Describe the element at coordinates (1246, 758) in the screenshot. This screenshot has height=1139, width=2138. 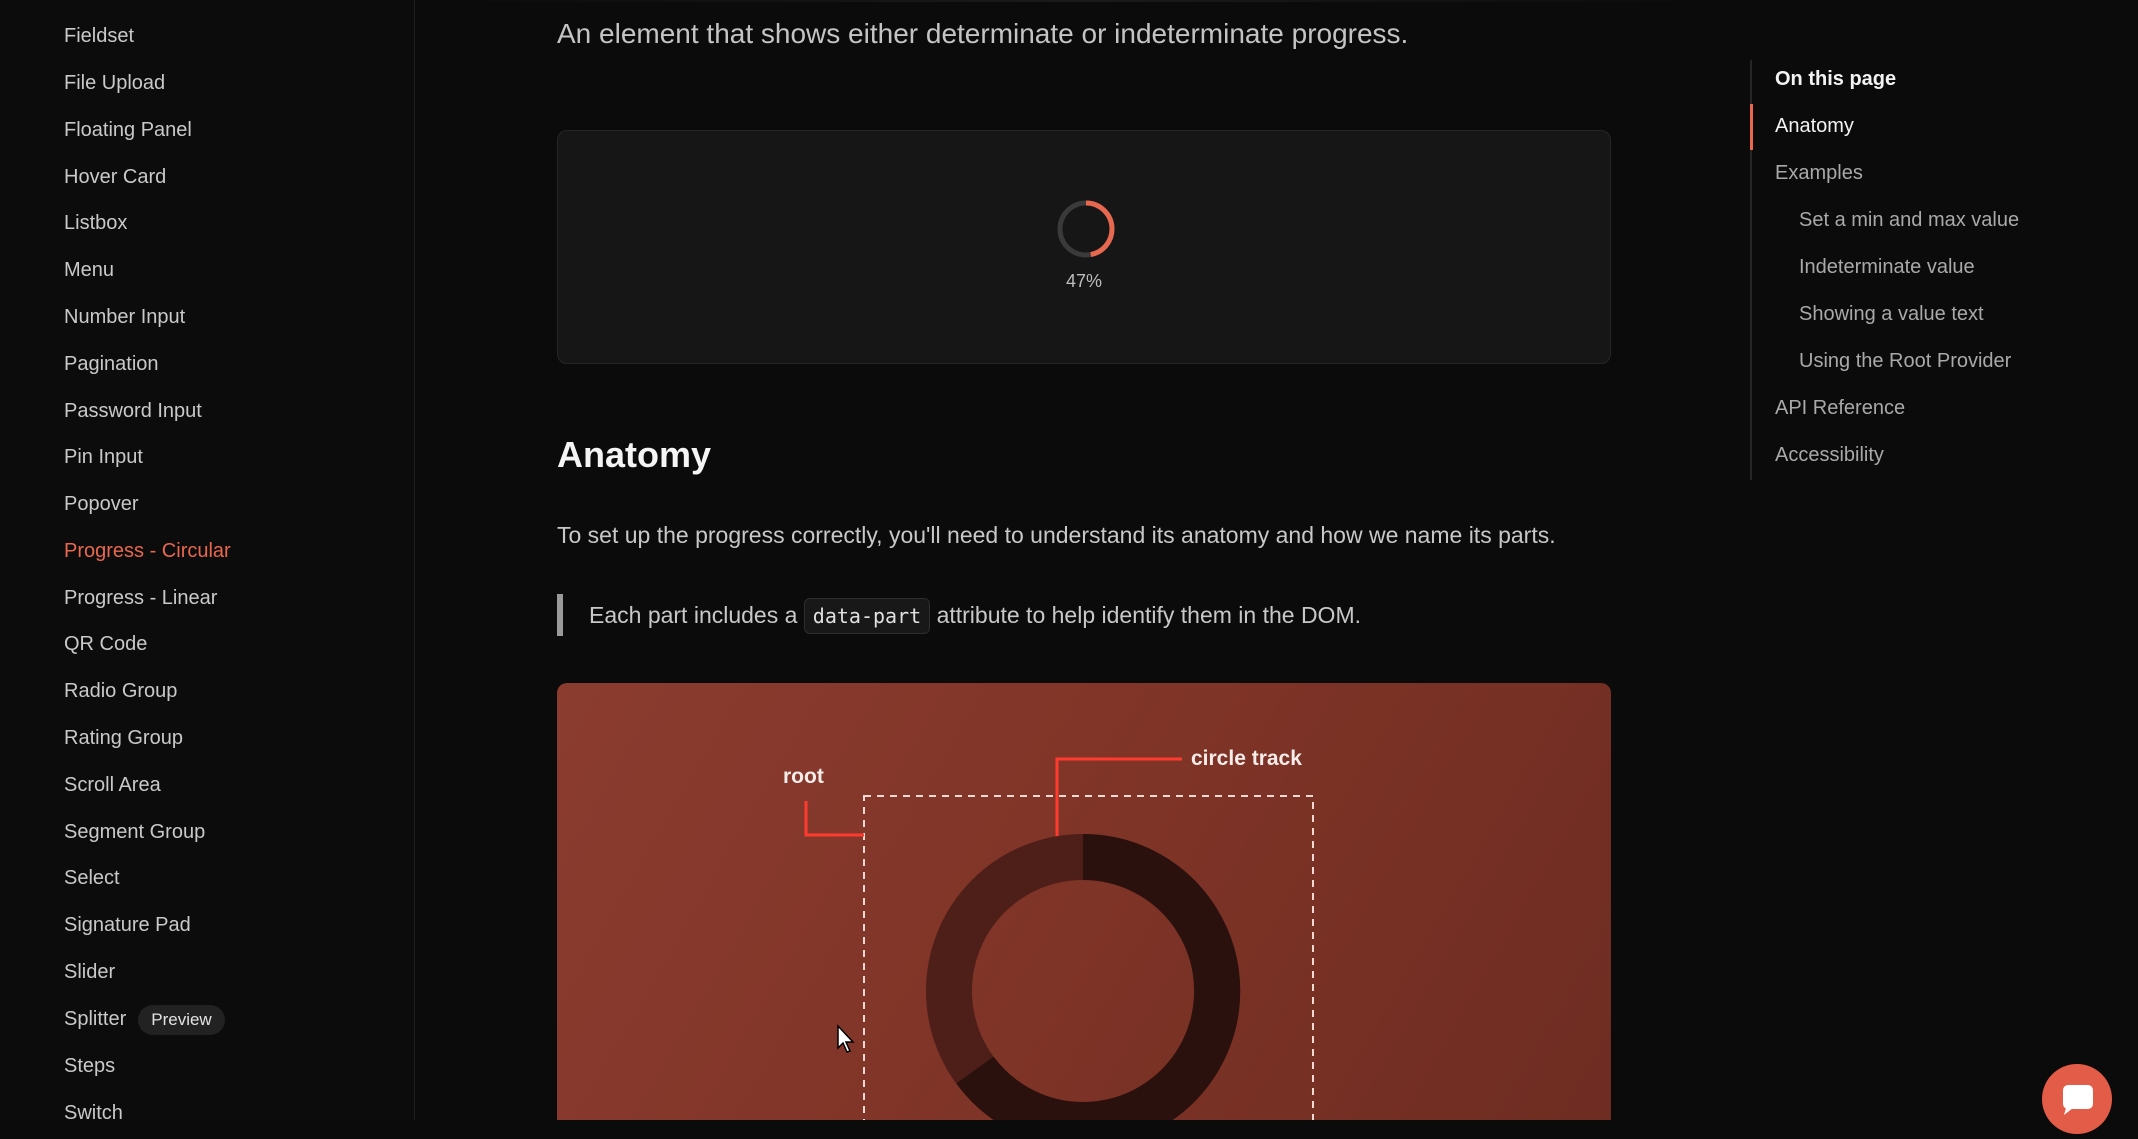
I see `circle-track-label: circle track` at that location.